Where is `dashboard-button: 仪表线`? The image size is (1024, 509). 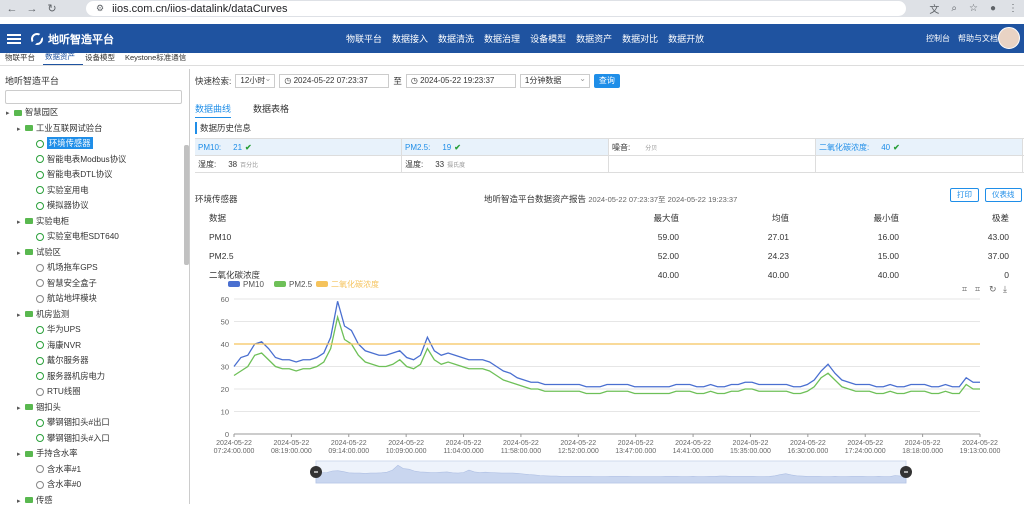
dashboard-button: 仪表线 is located at coordinates (1003, 195).